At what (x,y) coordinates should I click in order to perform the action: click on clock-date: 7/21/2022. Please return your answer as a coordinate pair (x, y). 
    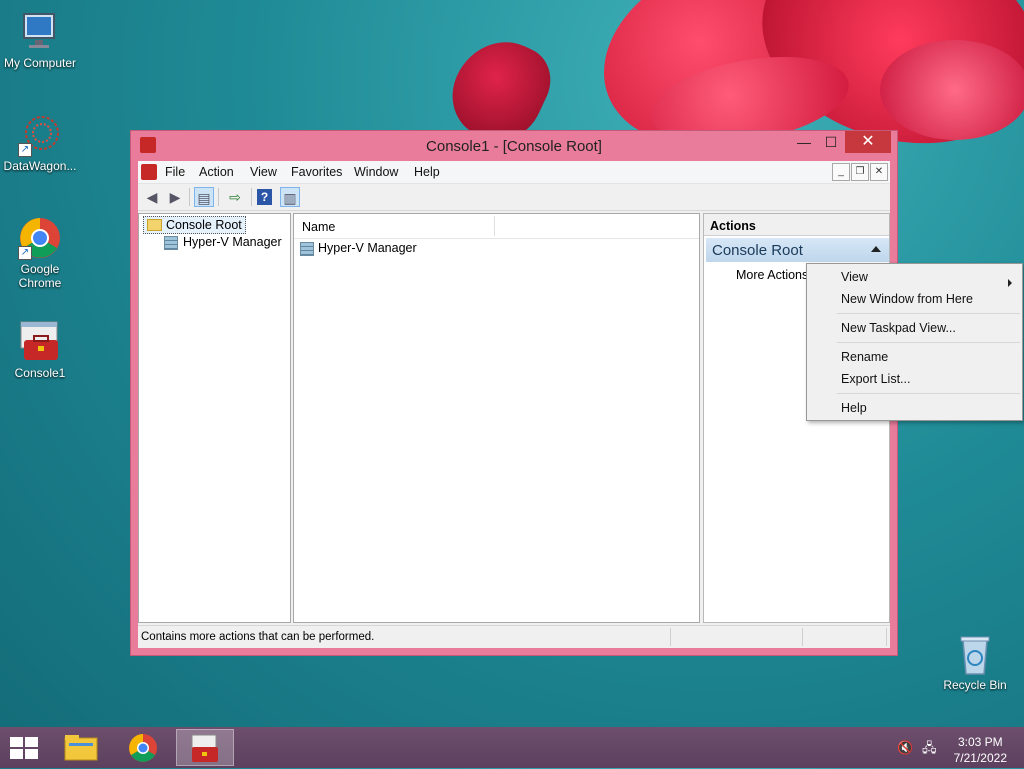
    Looking at the image, I should click on (980, 758).